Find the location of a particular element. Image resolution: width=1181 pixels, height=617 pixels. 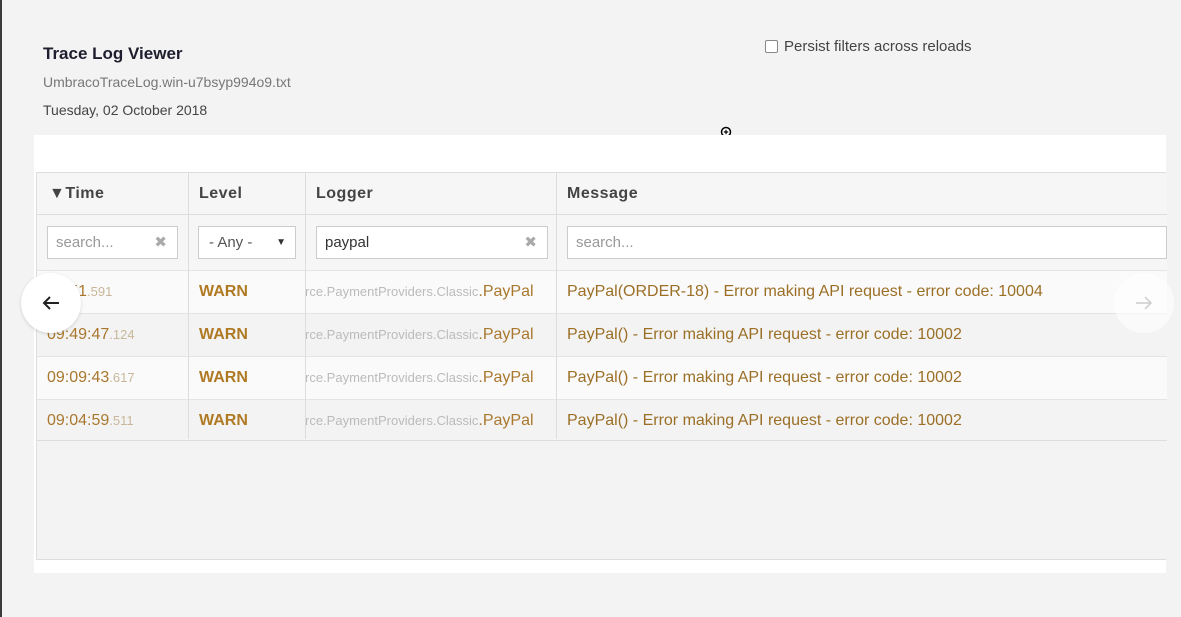

time-value: 09:09:43 is located at coordinates (78, 377).